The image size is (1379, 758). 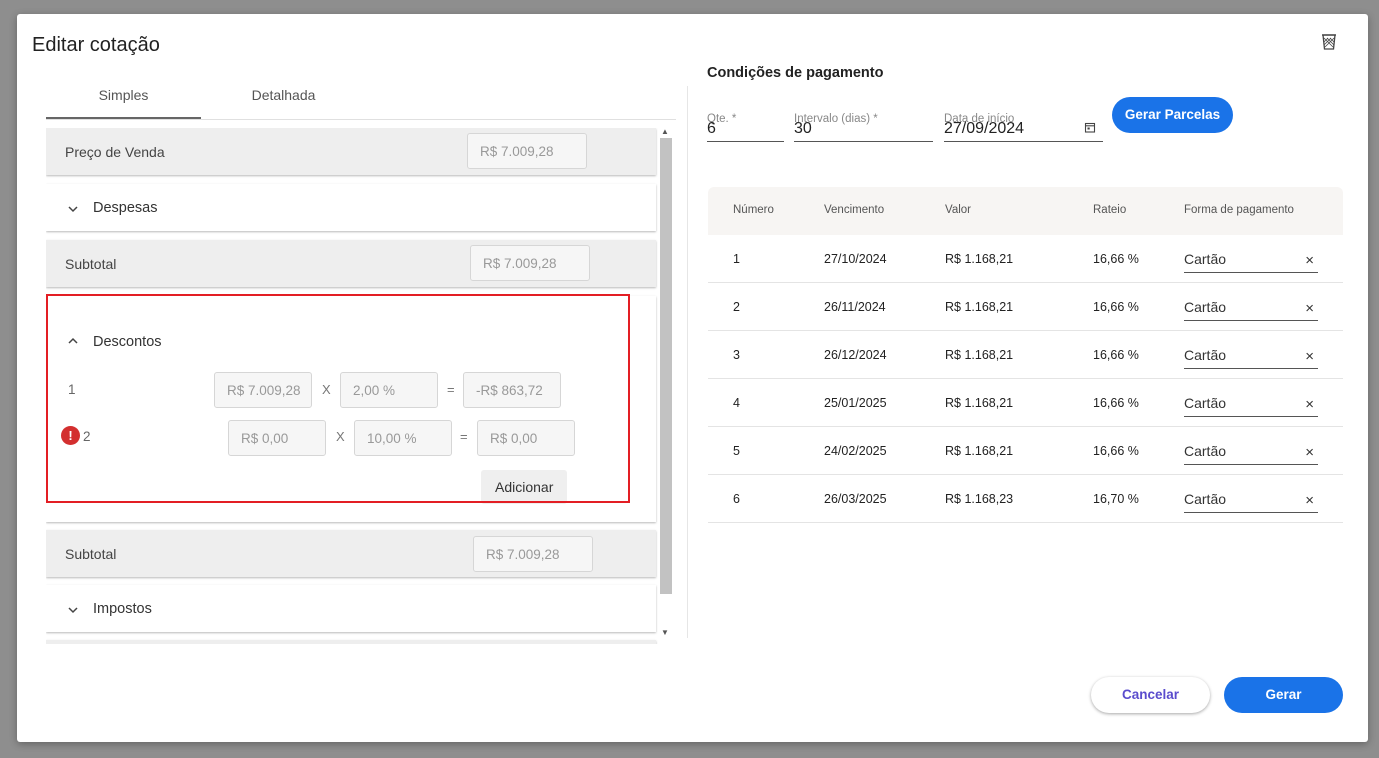 I want to click on quantity-field: Qte. * 6, so click(x=745, y=127).